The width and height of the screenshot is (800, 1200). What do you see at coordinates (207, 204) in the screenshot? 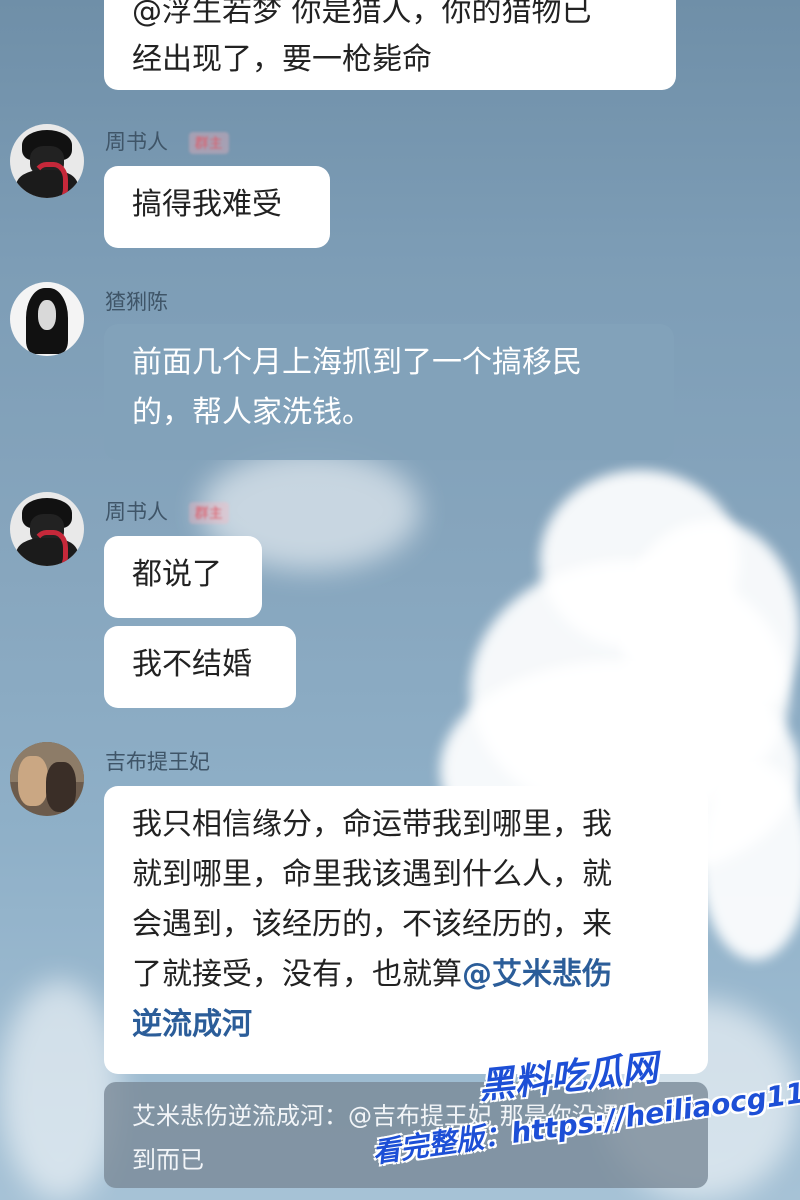
I see `message-text: 搞得我难受` at bounding box center [207, 204].